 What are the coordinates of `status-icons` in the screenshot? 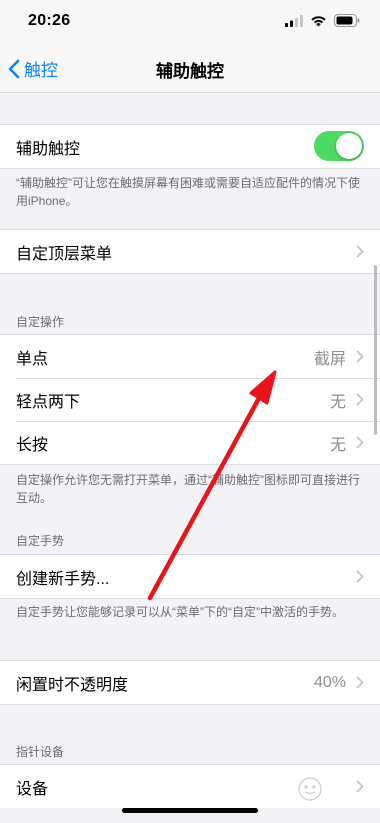 It's located at (322, 20).